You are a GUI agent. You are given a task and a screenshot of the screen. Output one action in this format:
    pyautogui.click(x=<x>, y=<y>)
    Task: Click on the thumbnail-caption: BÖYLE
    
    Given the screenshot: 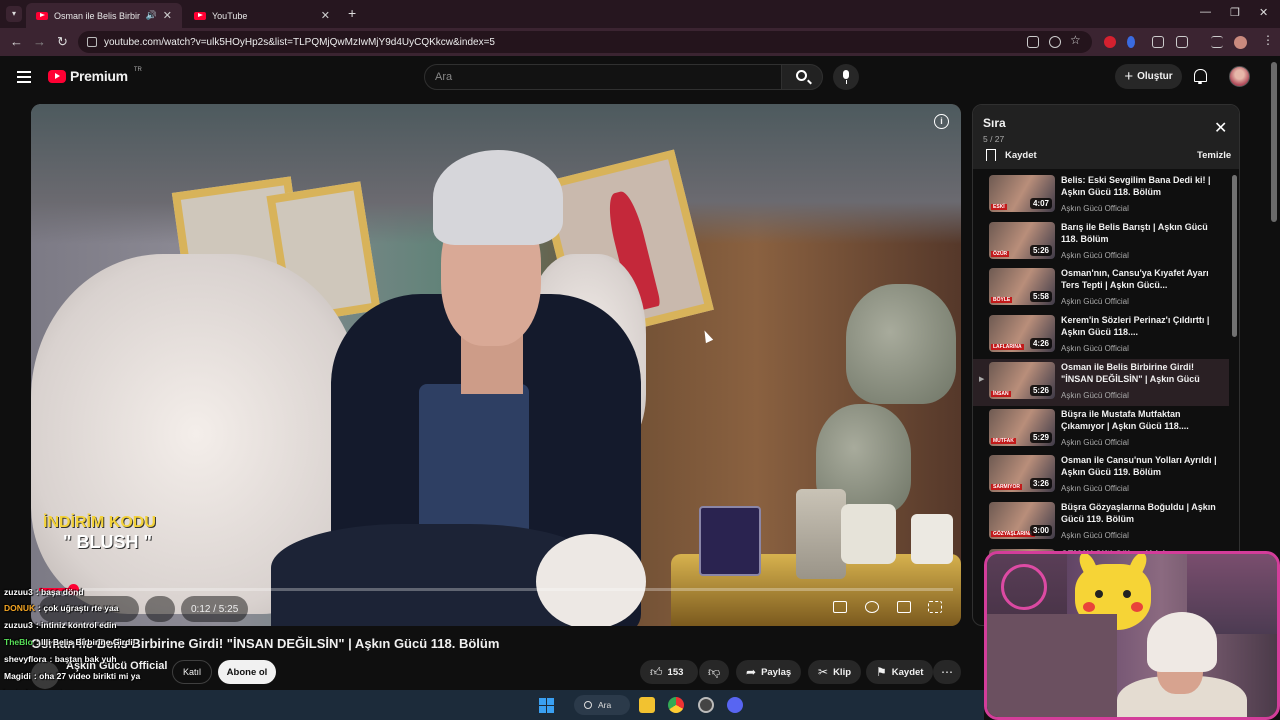 What is the action you would take?
    pyautogui.click(x=1002, y=300)
    